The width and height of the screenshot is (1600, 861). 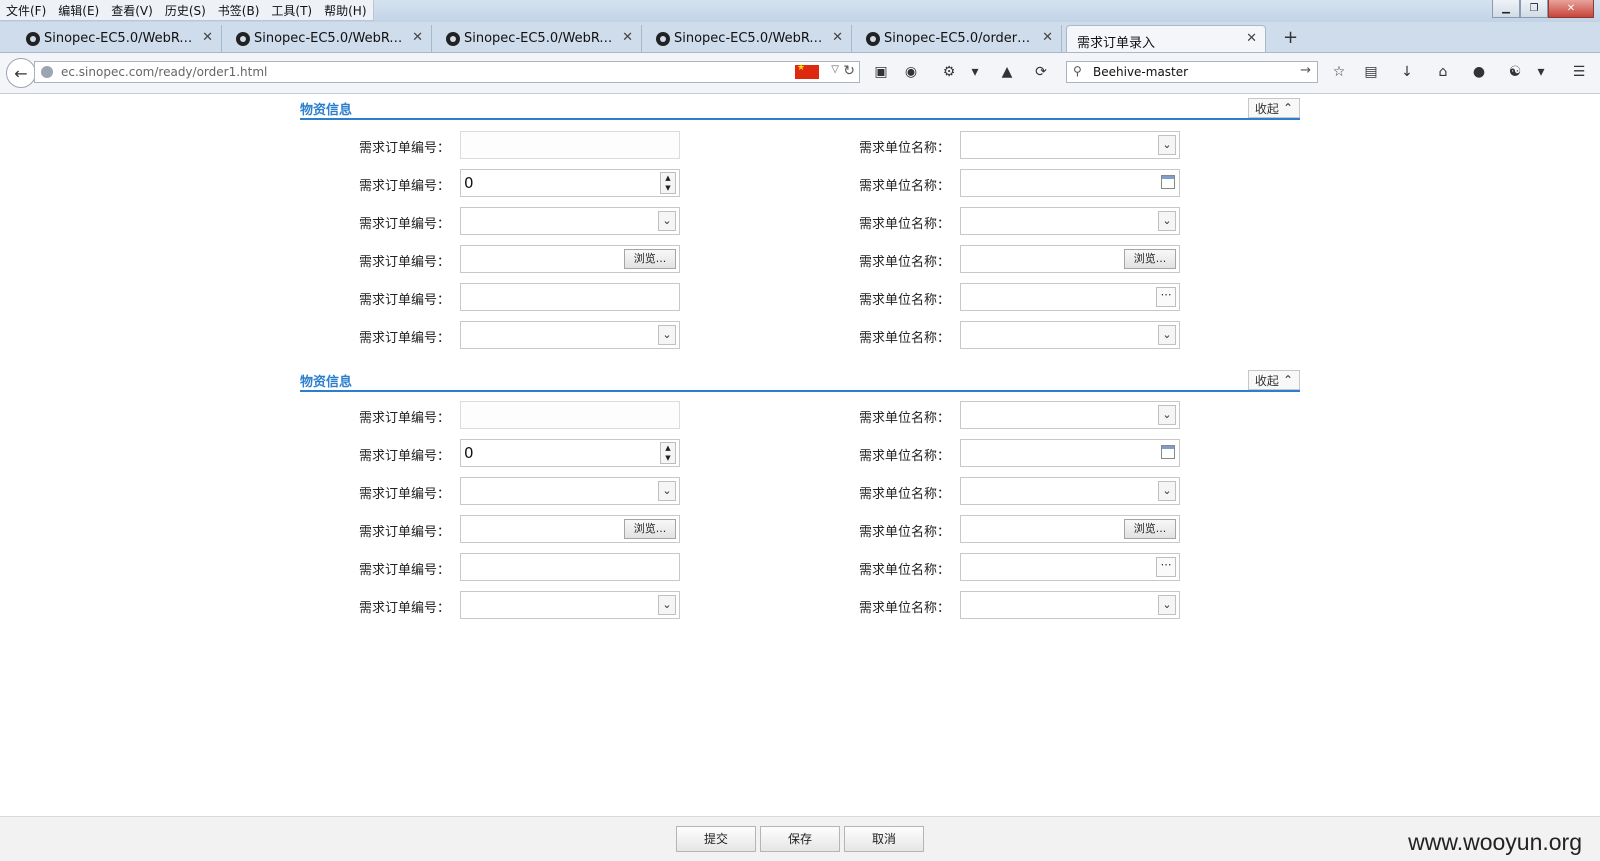 What do you see at coordinates (542, 38) in the screenshot?
I see `tab-3: Sinopec-EC5.0/WebRoot... ✕` at bounding box center [542, 38].